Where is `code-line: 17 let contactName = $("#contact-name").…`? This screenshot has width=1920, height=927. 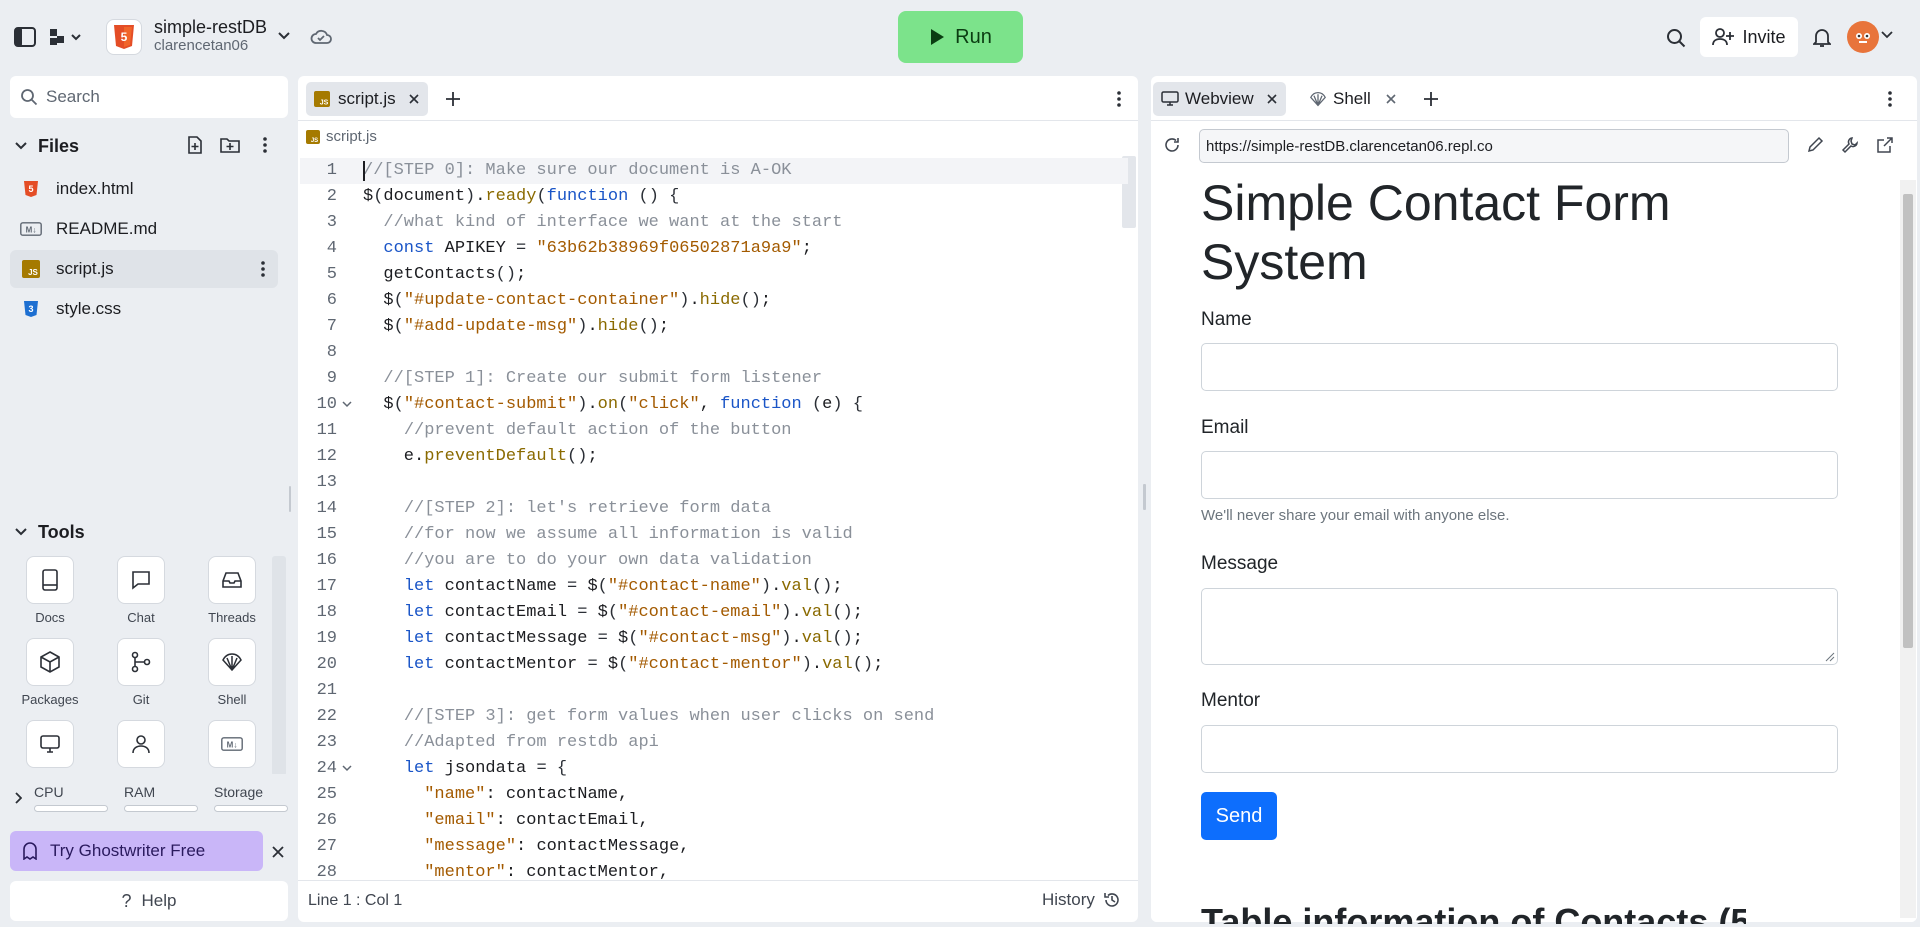 code-line: 17 let contactName = $("#contact-name").… is located at coordinates (714, 587).